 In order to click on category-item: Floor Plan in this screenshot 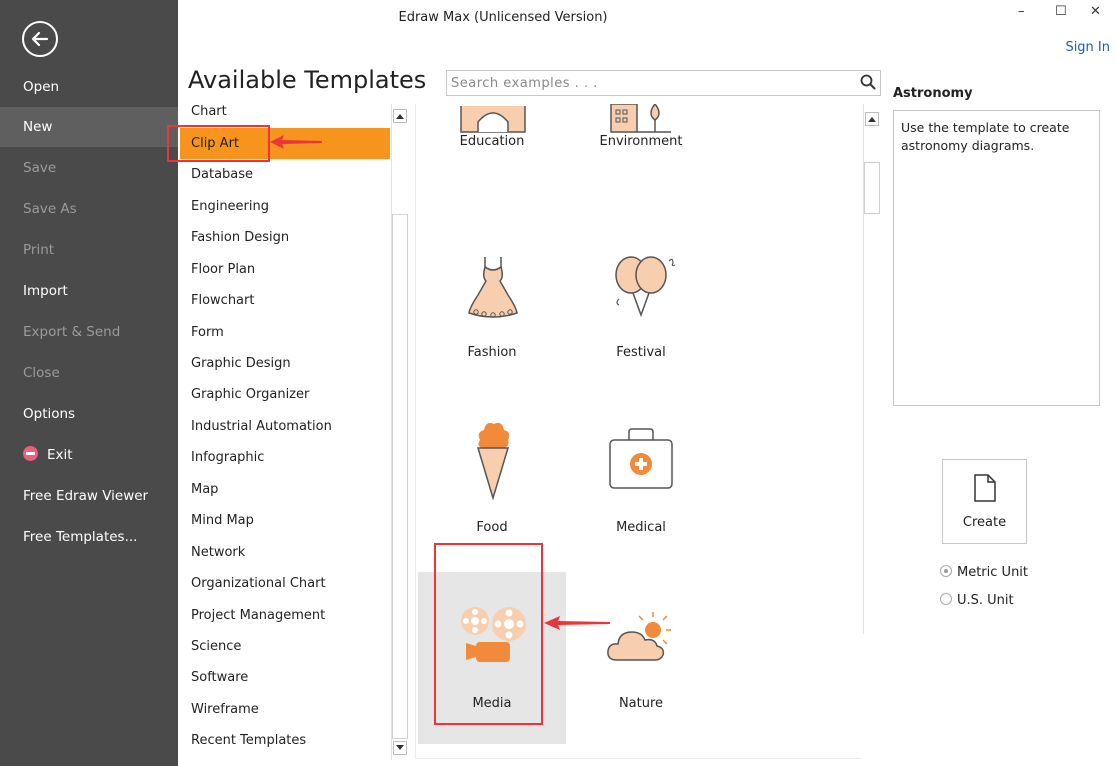, I will do `click(285, 269)`.